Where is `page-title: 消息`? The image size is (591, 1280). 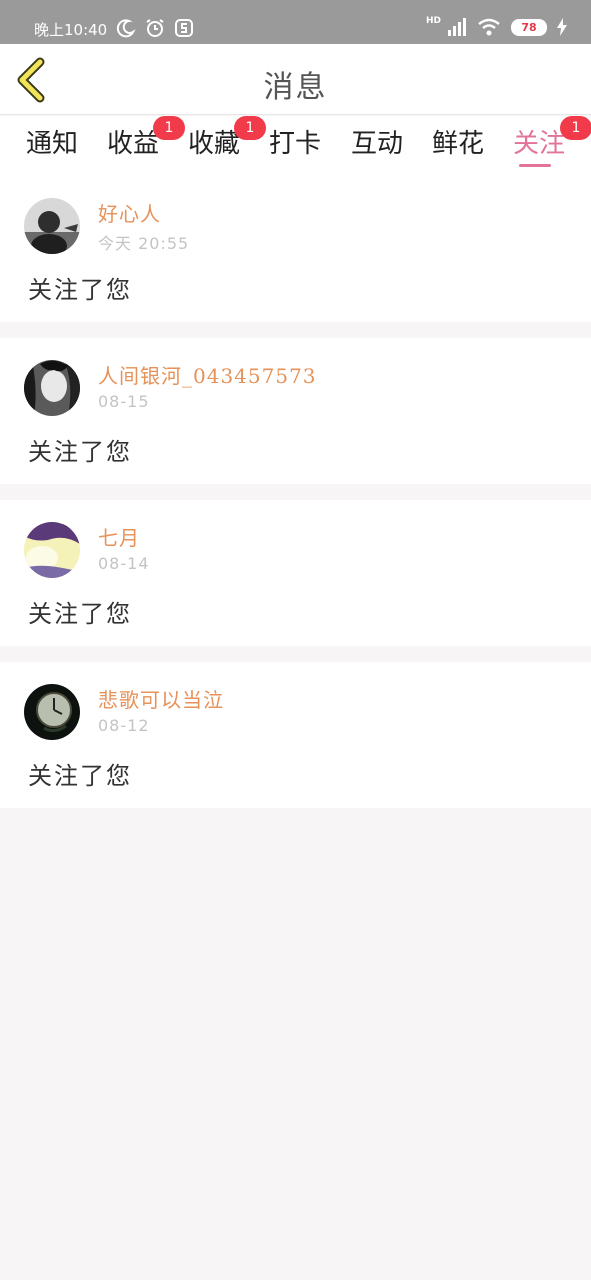 page-title: 消息 is located at coordinates (295, 87).